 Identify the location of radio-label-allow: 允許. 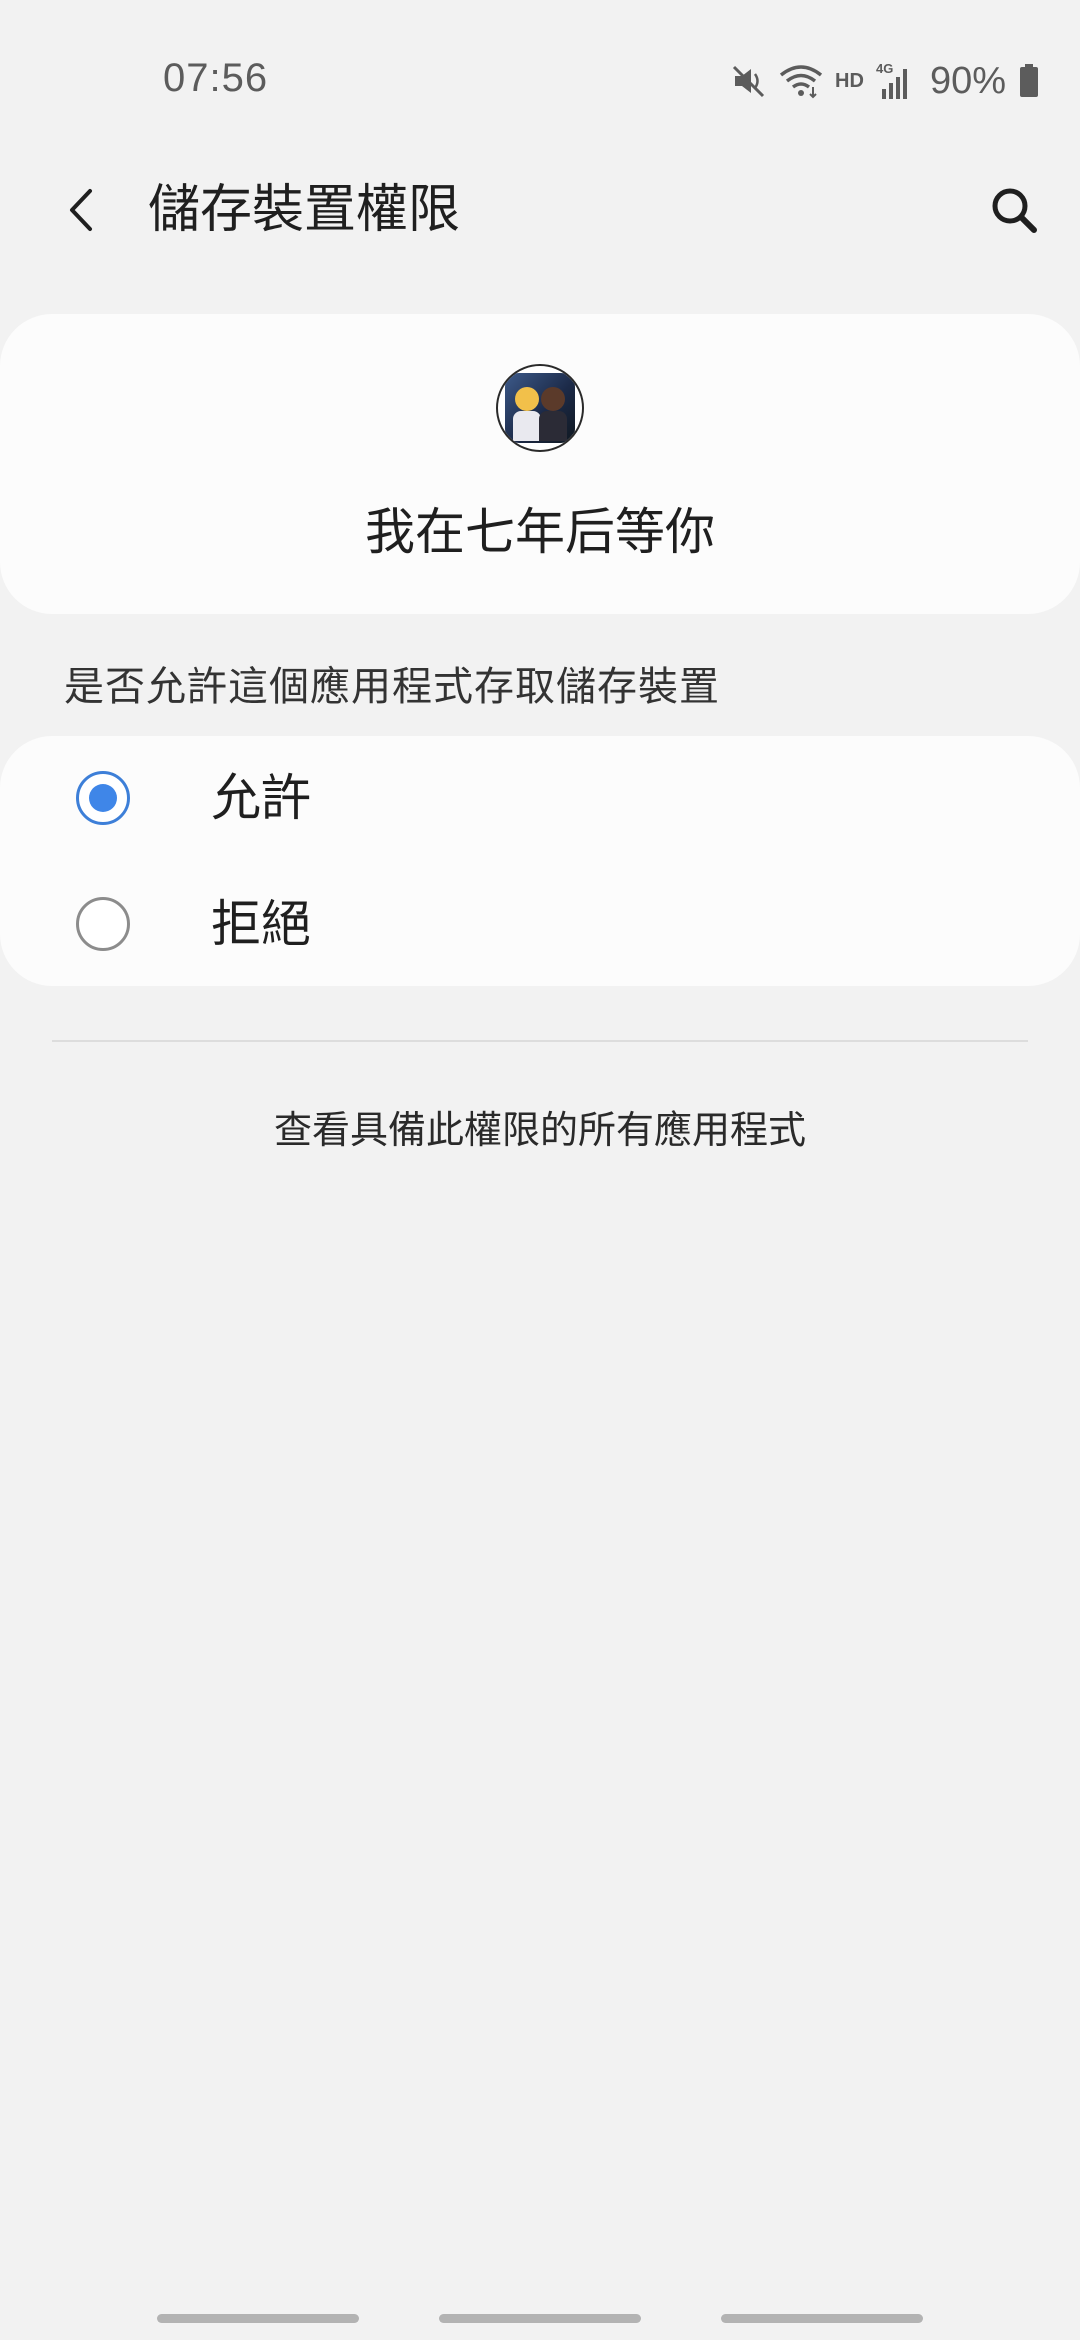
(261, 798).